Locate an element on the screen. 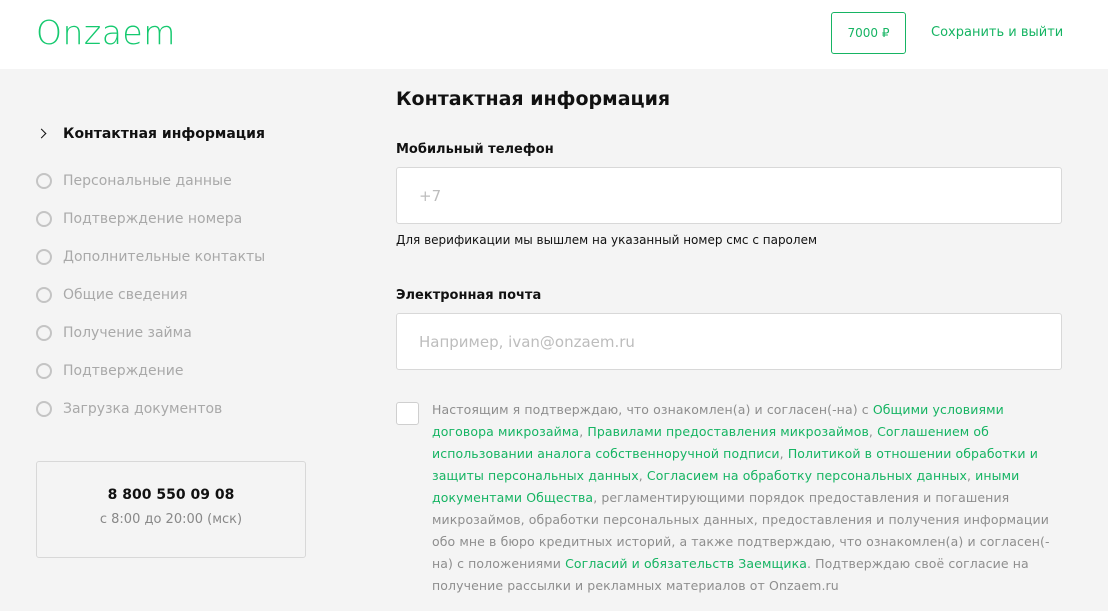  consent-checkbox is located at coordinates (407, 413).